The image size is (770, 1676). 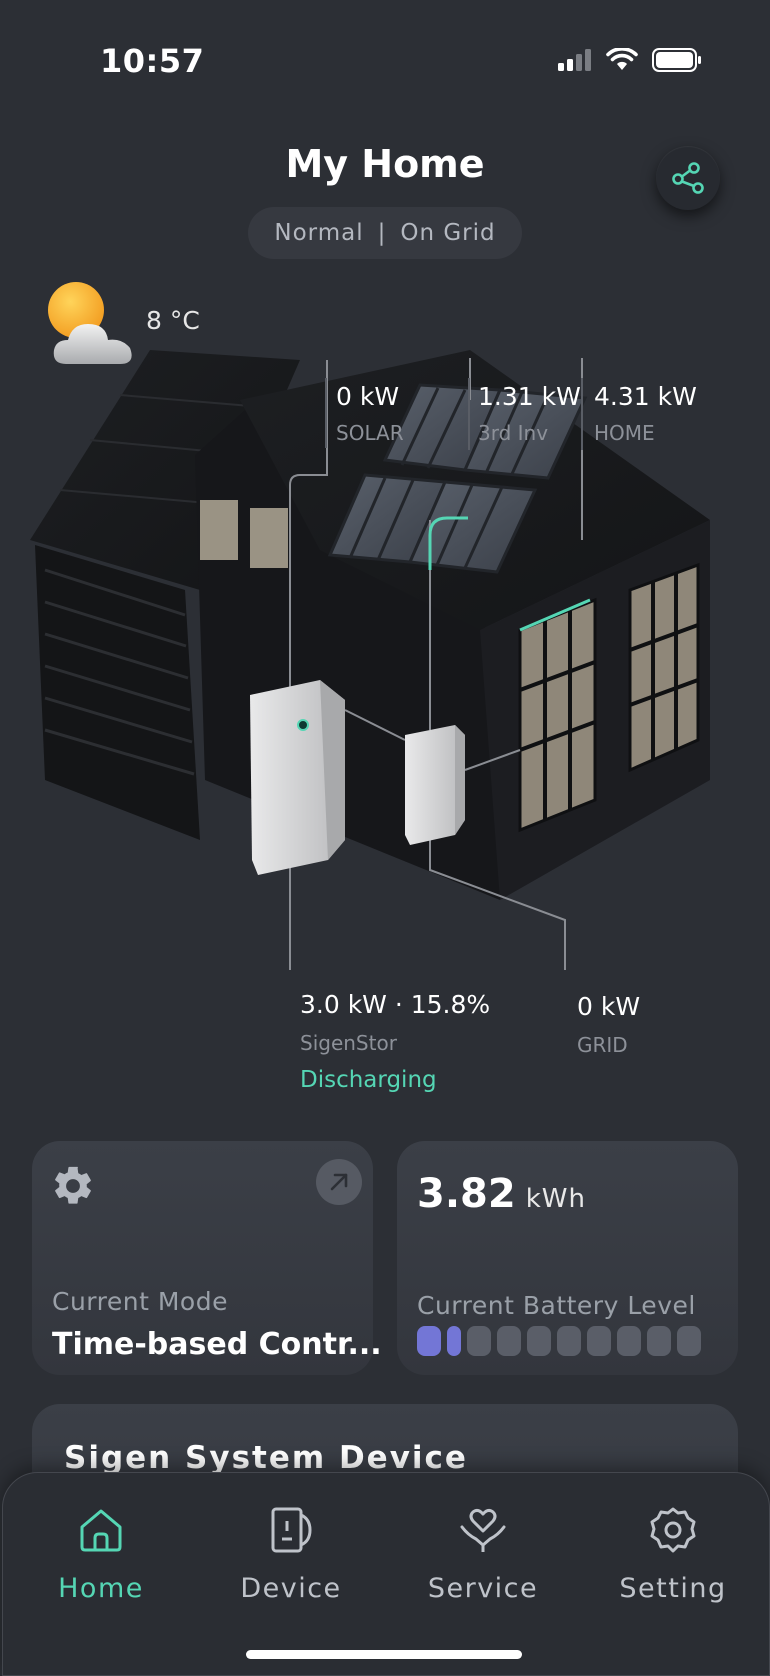 I want to click on home-power-value: 4.31 kW, so click(x=645, y=396).